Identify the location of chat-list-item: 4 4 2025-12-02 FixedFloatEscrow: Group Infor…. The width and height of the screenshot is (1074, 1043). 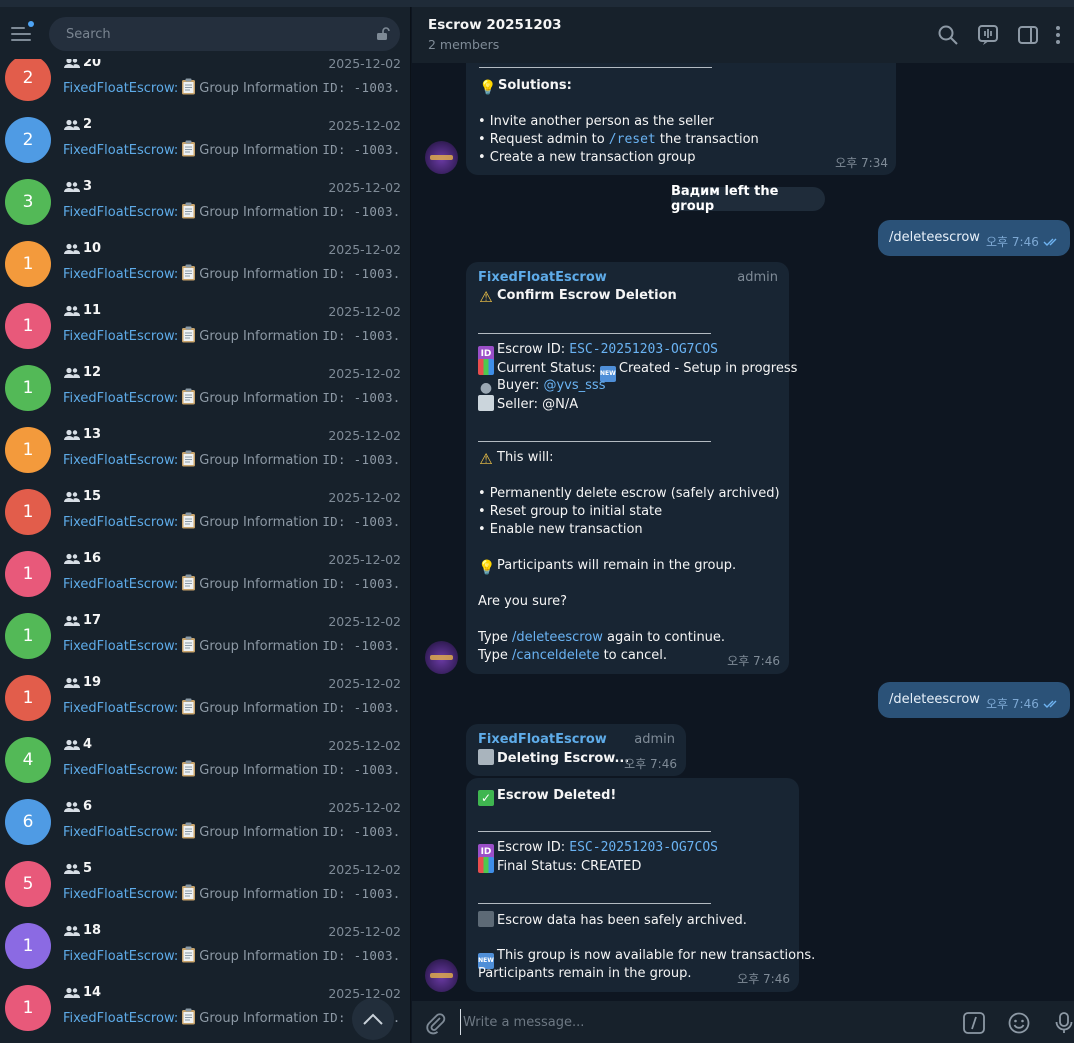
(205, 760).